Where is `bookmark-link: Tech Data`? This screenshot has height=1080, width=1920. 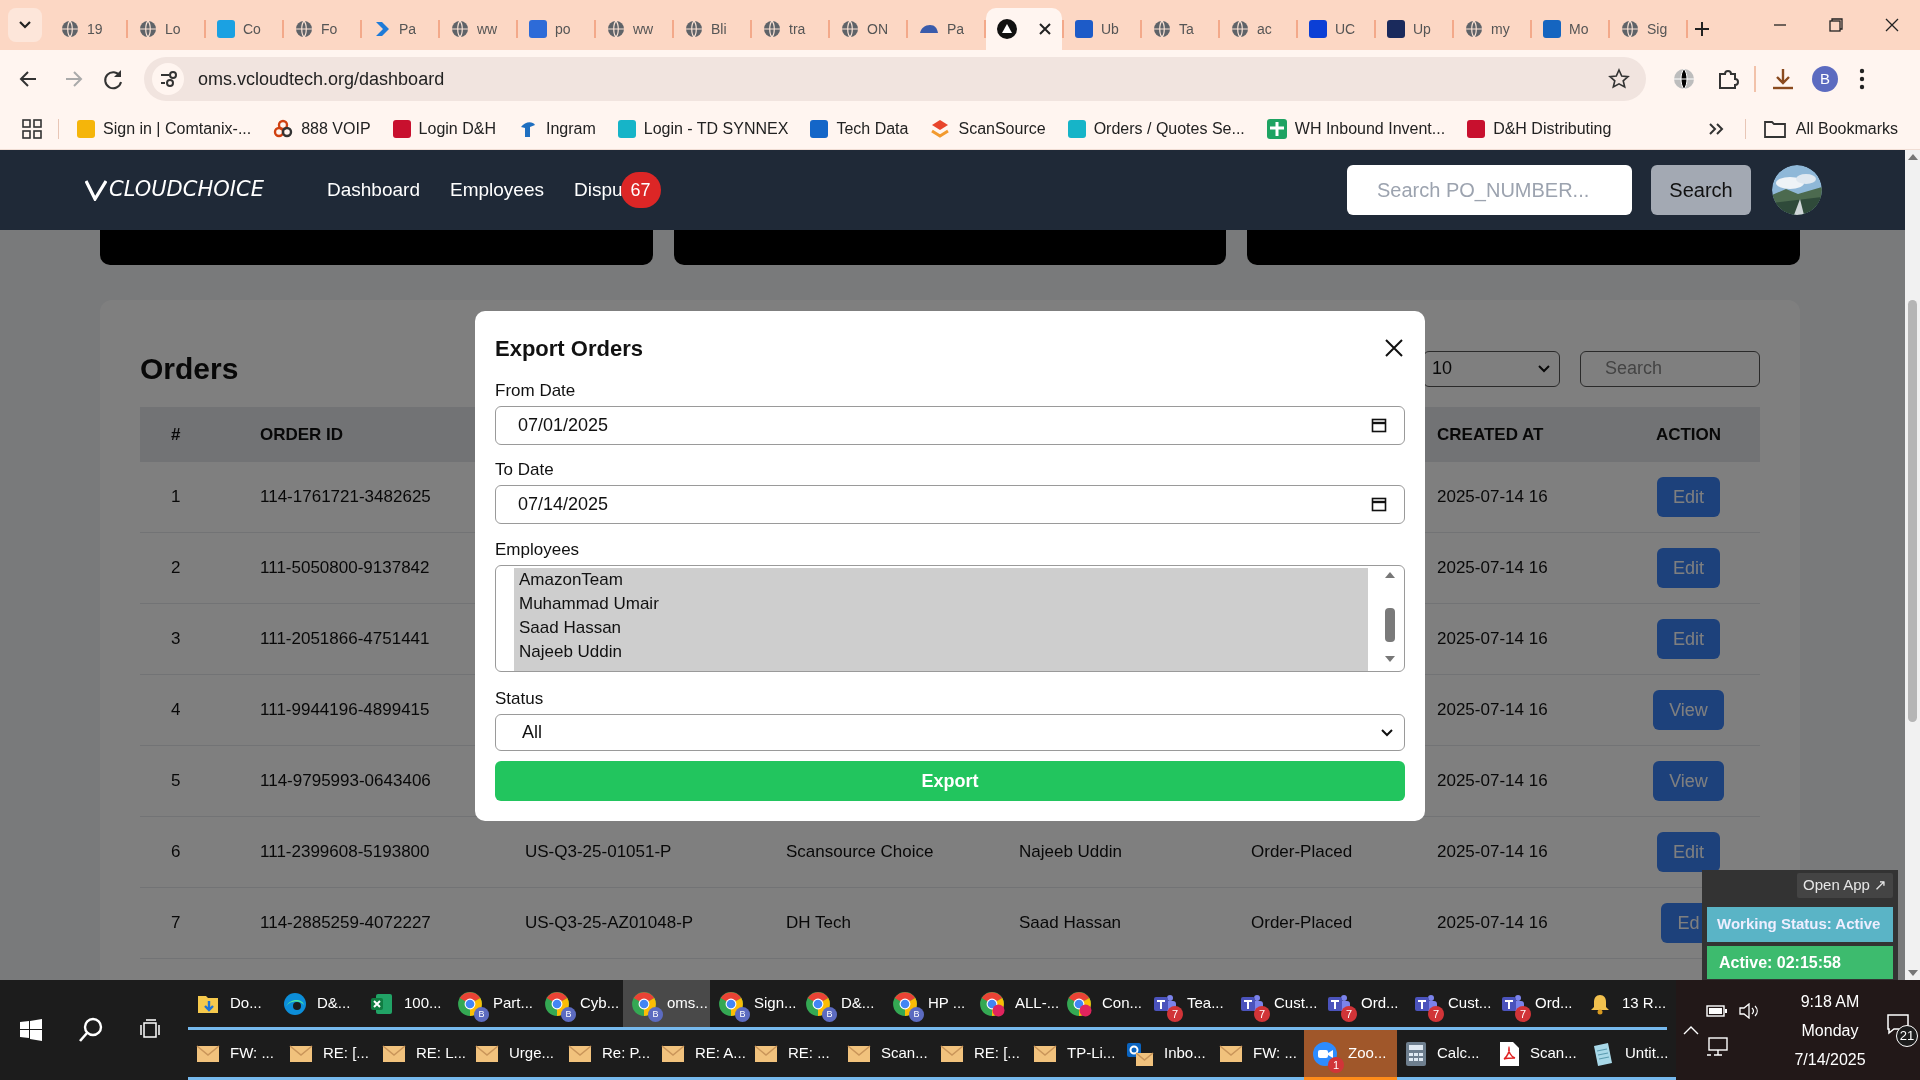
bookmark-link: Tech Data is located at coordinates (859, 128).